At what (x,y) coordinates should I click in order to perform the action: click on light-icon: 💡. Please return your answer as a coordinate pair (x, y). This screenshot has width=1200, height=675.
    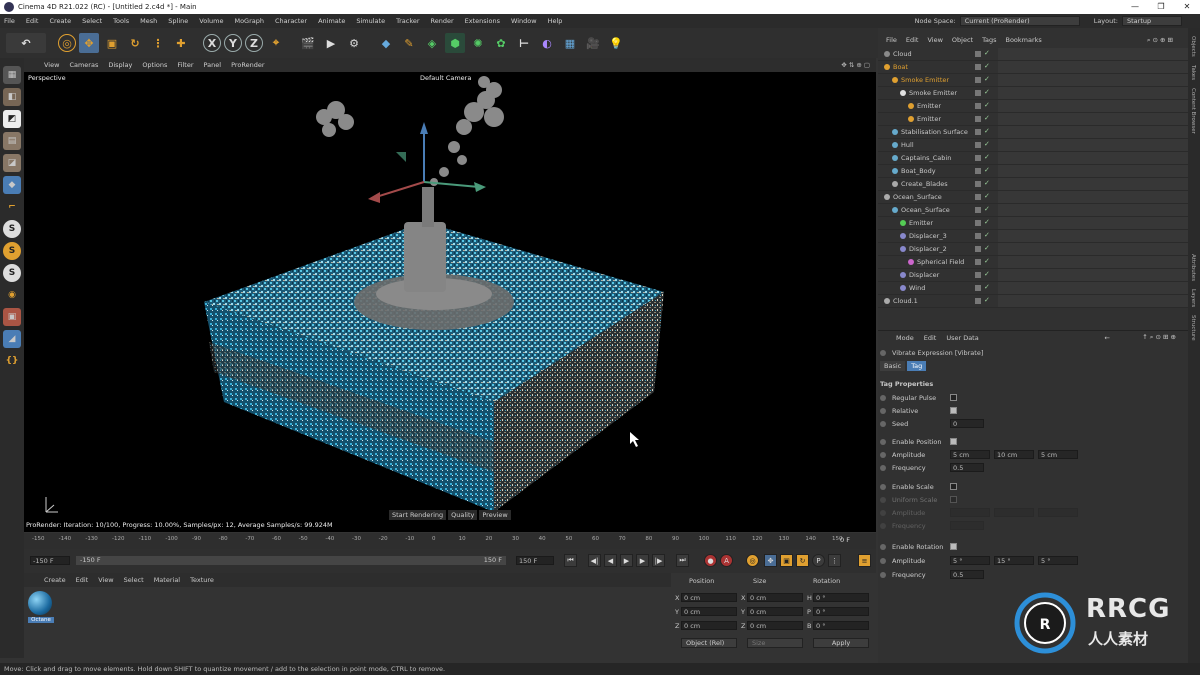
    Looking at the image, I should click on (616, 43).